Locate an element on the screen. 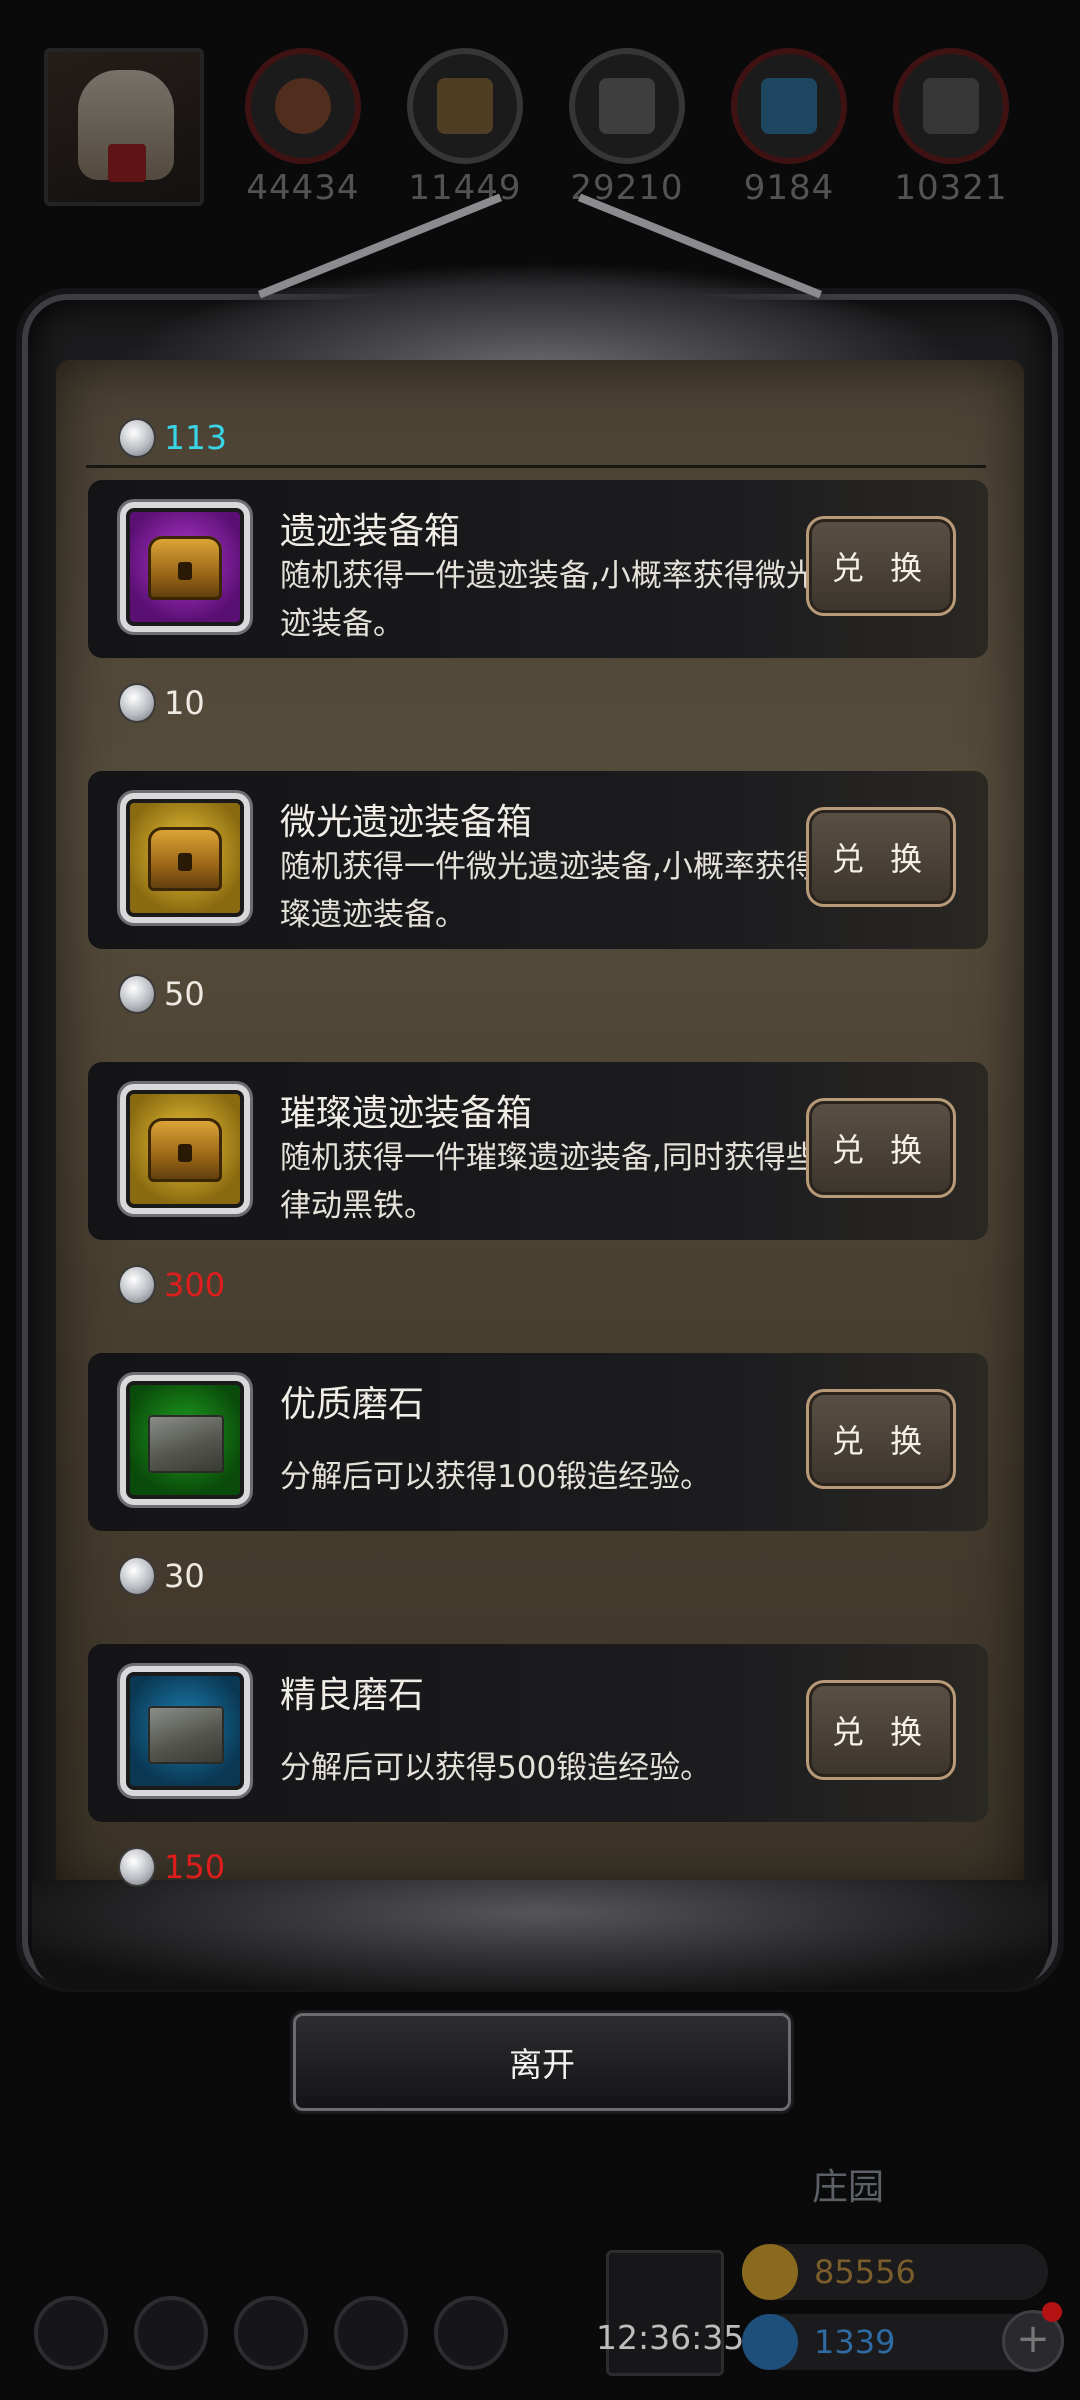 The height and width of the screenshot is (2400, 1080). item-cost: 30 is located at coordinates (162, 1576).